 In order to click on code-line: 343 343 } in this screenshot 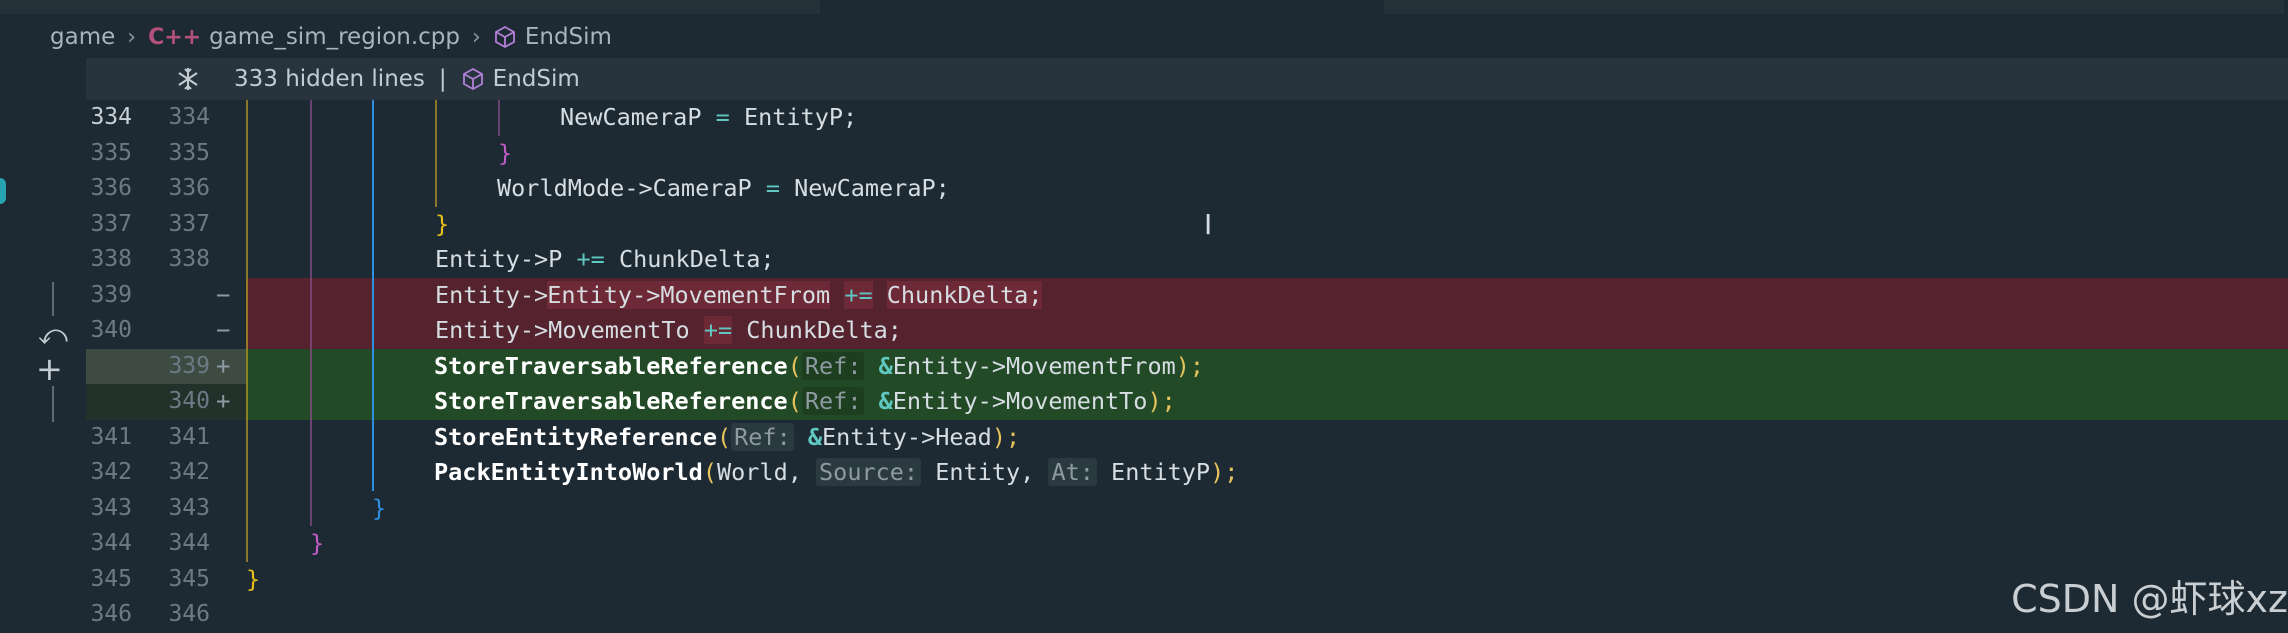, I will do `click(1144, 509)`.